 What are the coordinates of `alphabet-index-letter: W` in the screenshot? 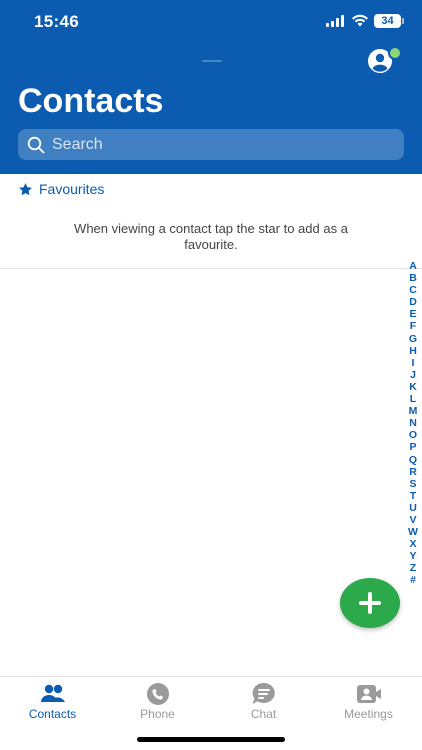 It's located at (413, 532).